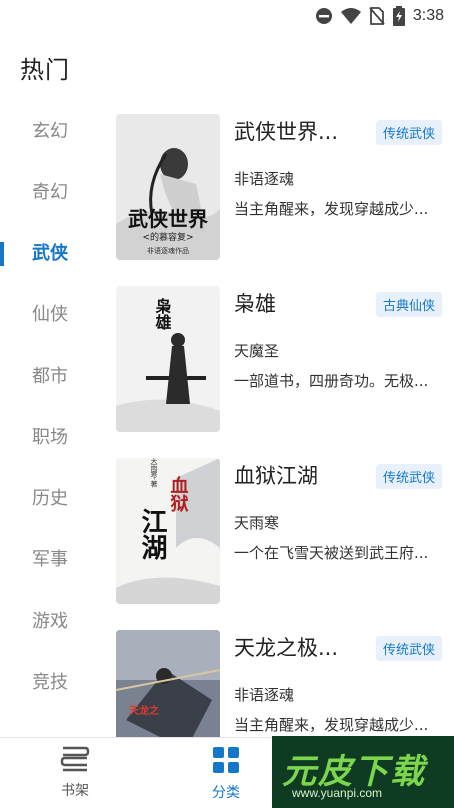 Image resolution: width=454 pixels, height=808 pixels. I want to click on sidebar-item-jingji: 竞技, so click(50, 683).